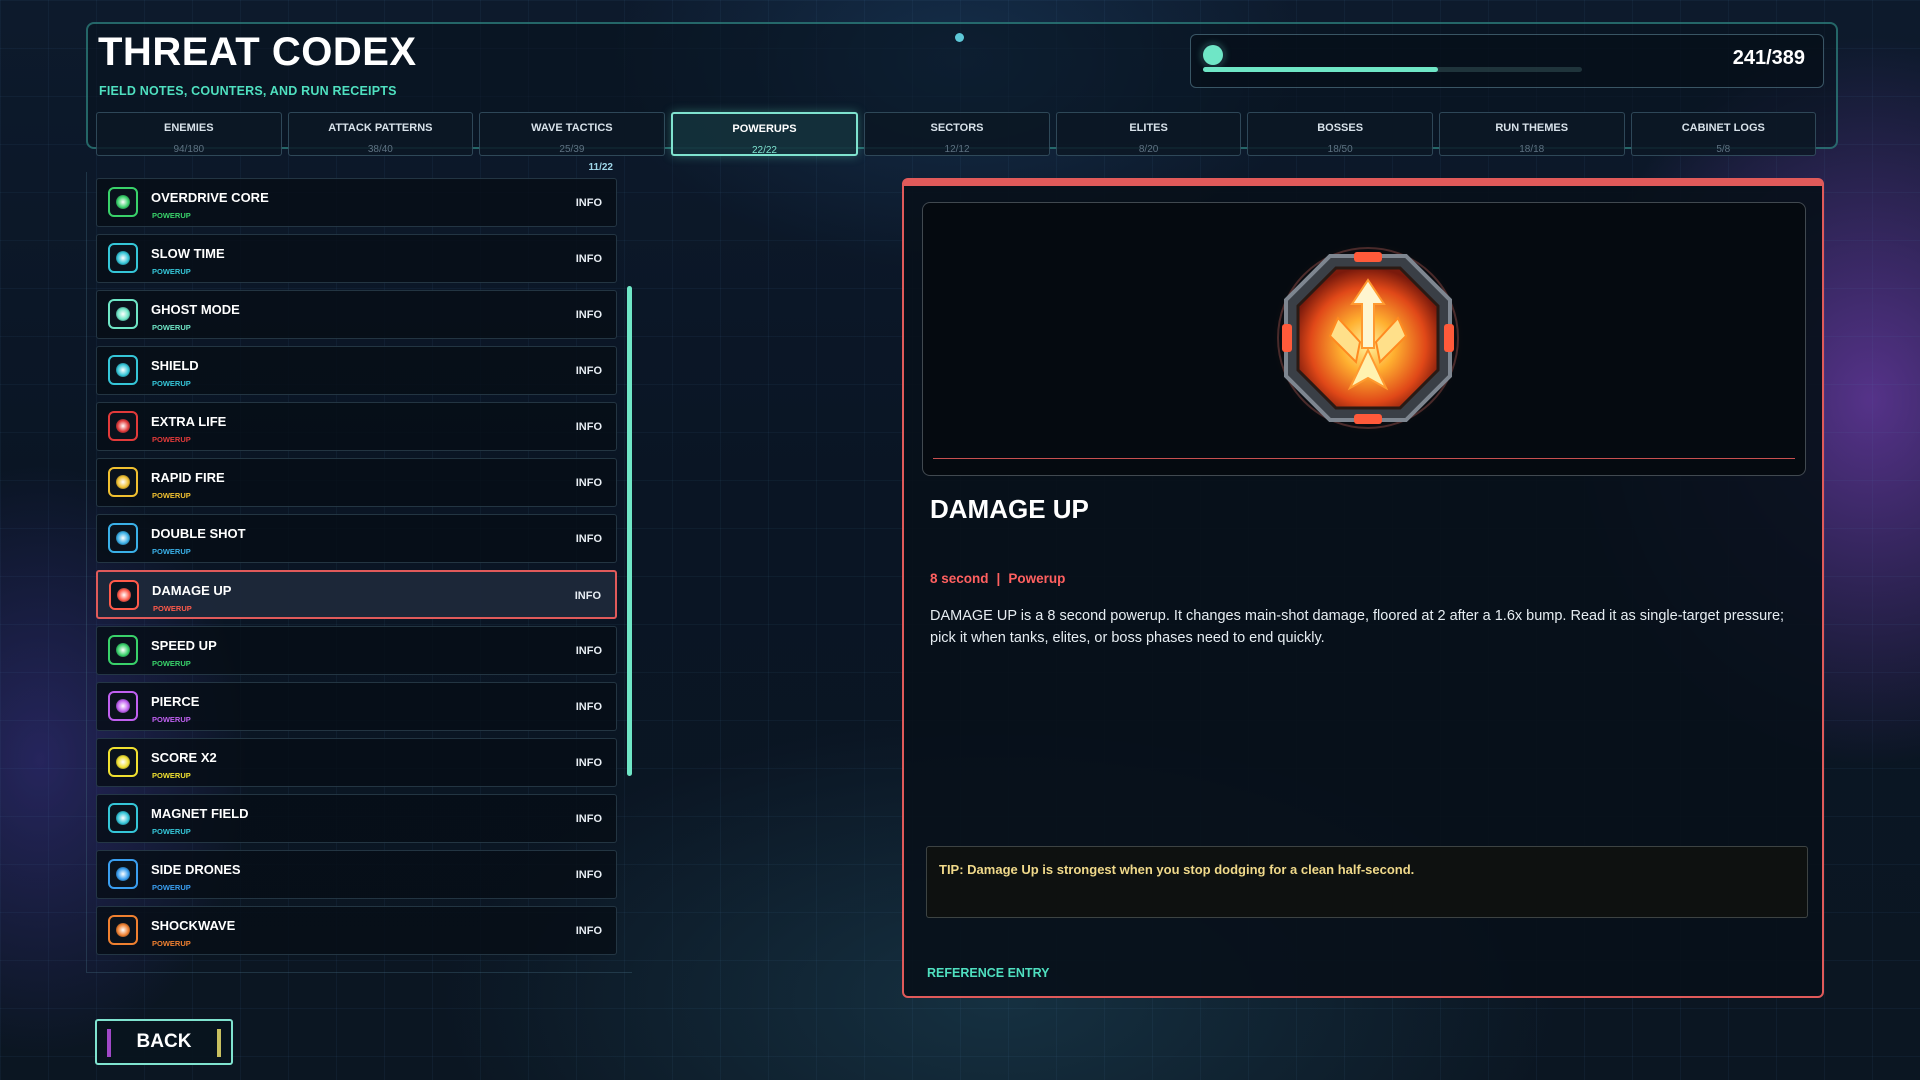  Describe the element at coordinates (356, 874) in the screenshot. I see `list-item: SIDE DRONES POWERUP INFO` at that location.